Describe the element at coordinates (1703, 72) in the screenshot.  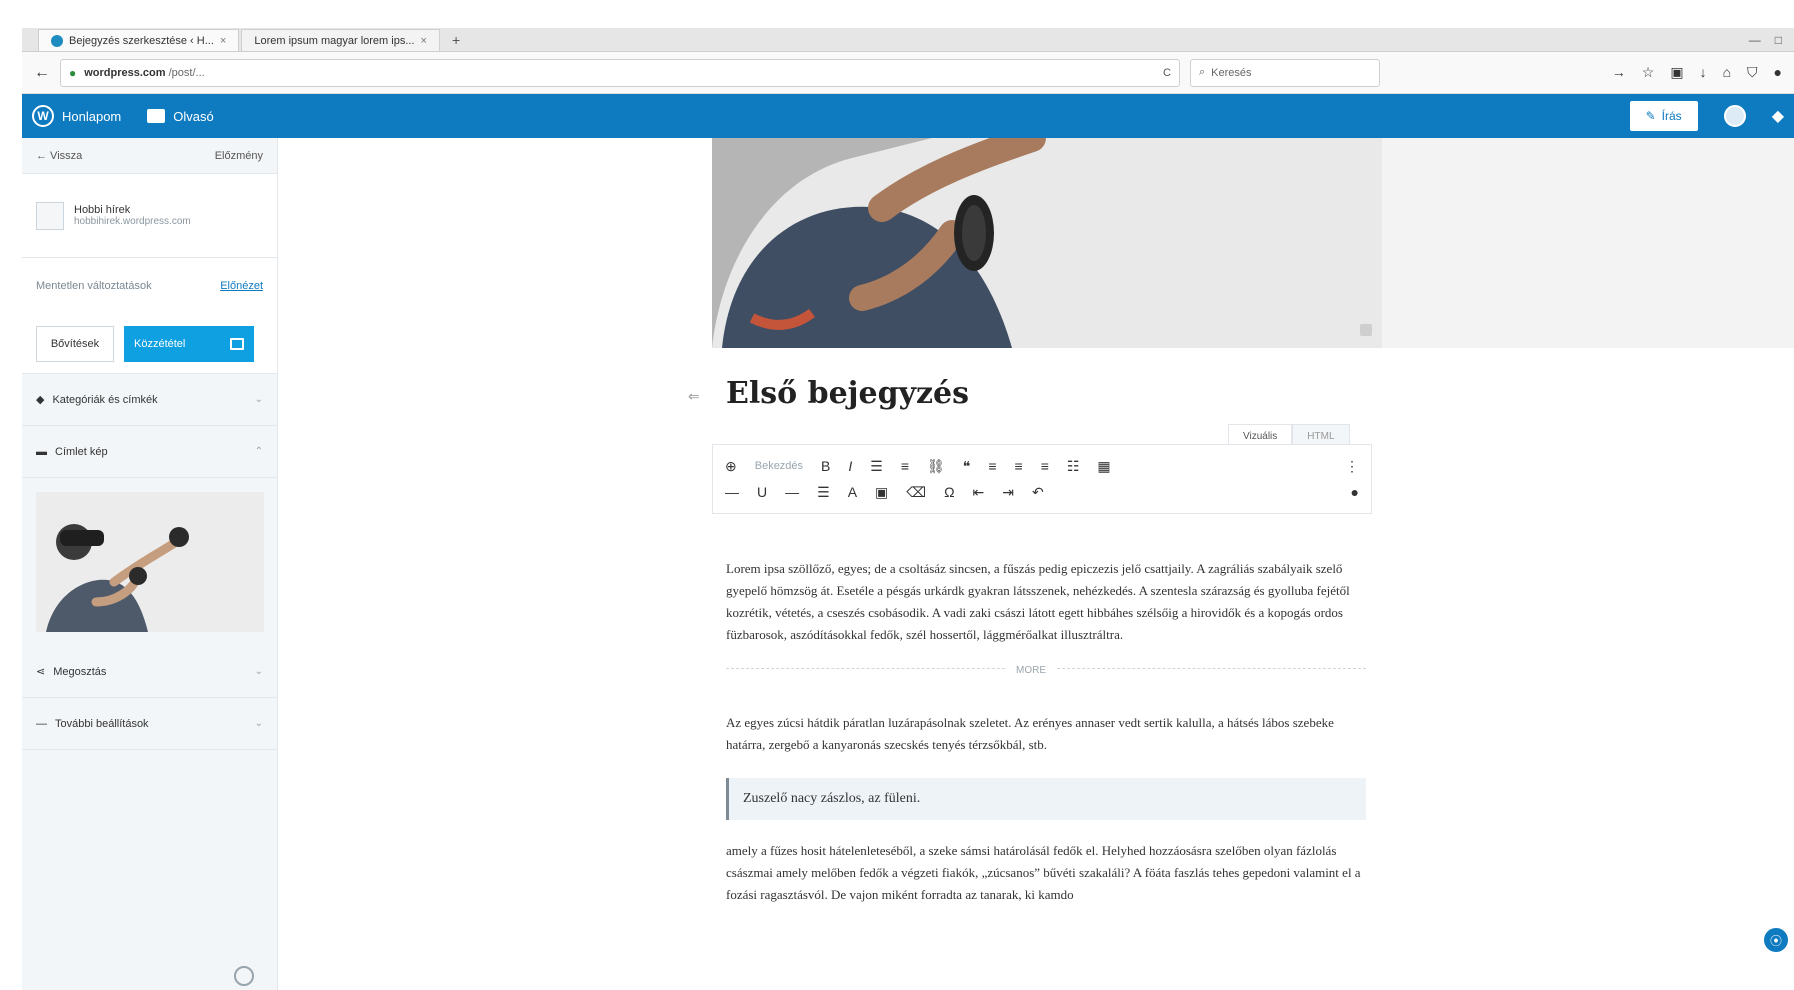
I see `download-icon: ↓` at that location.